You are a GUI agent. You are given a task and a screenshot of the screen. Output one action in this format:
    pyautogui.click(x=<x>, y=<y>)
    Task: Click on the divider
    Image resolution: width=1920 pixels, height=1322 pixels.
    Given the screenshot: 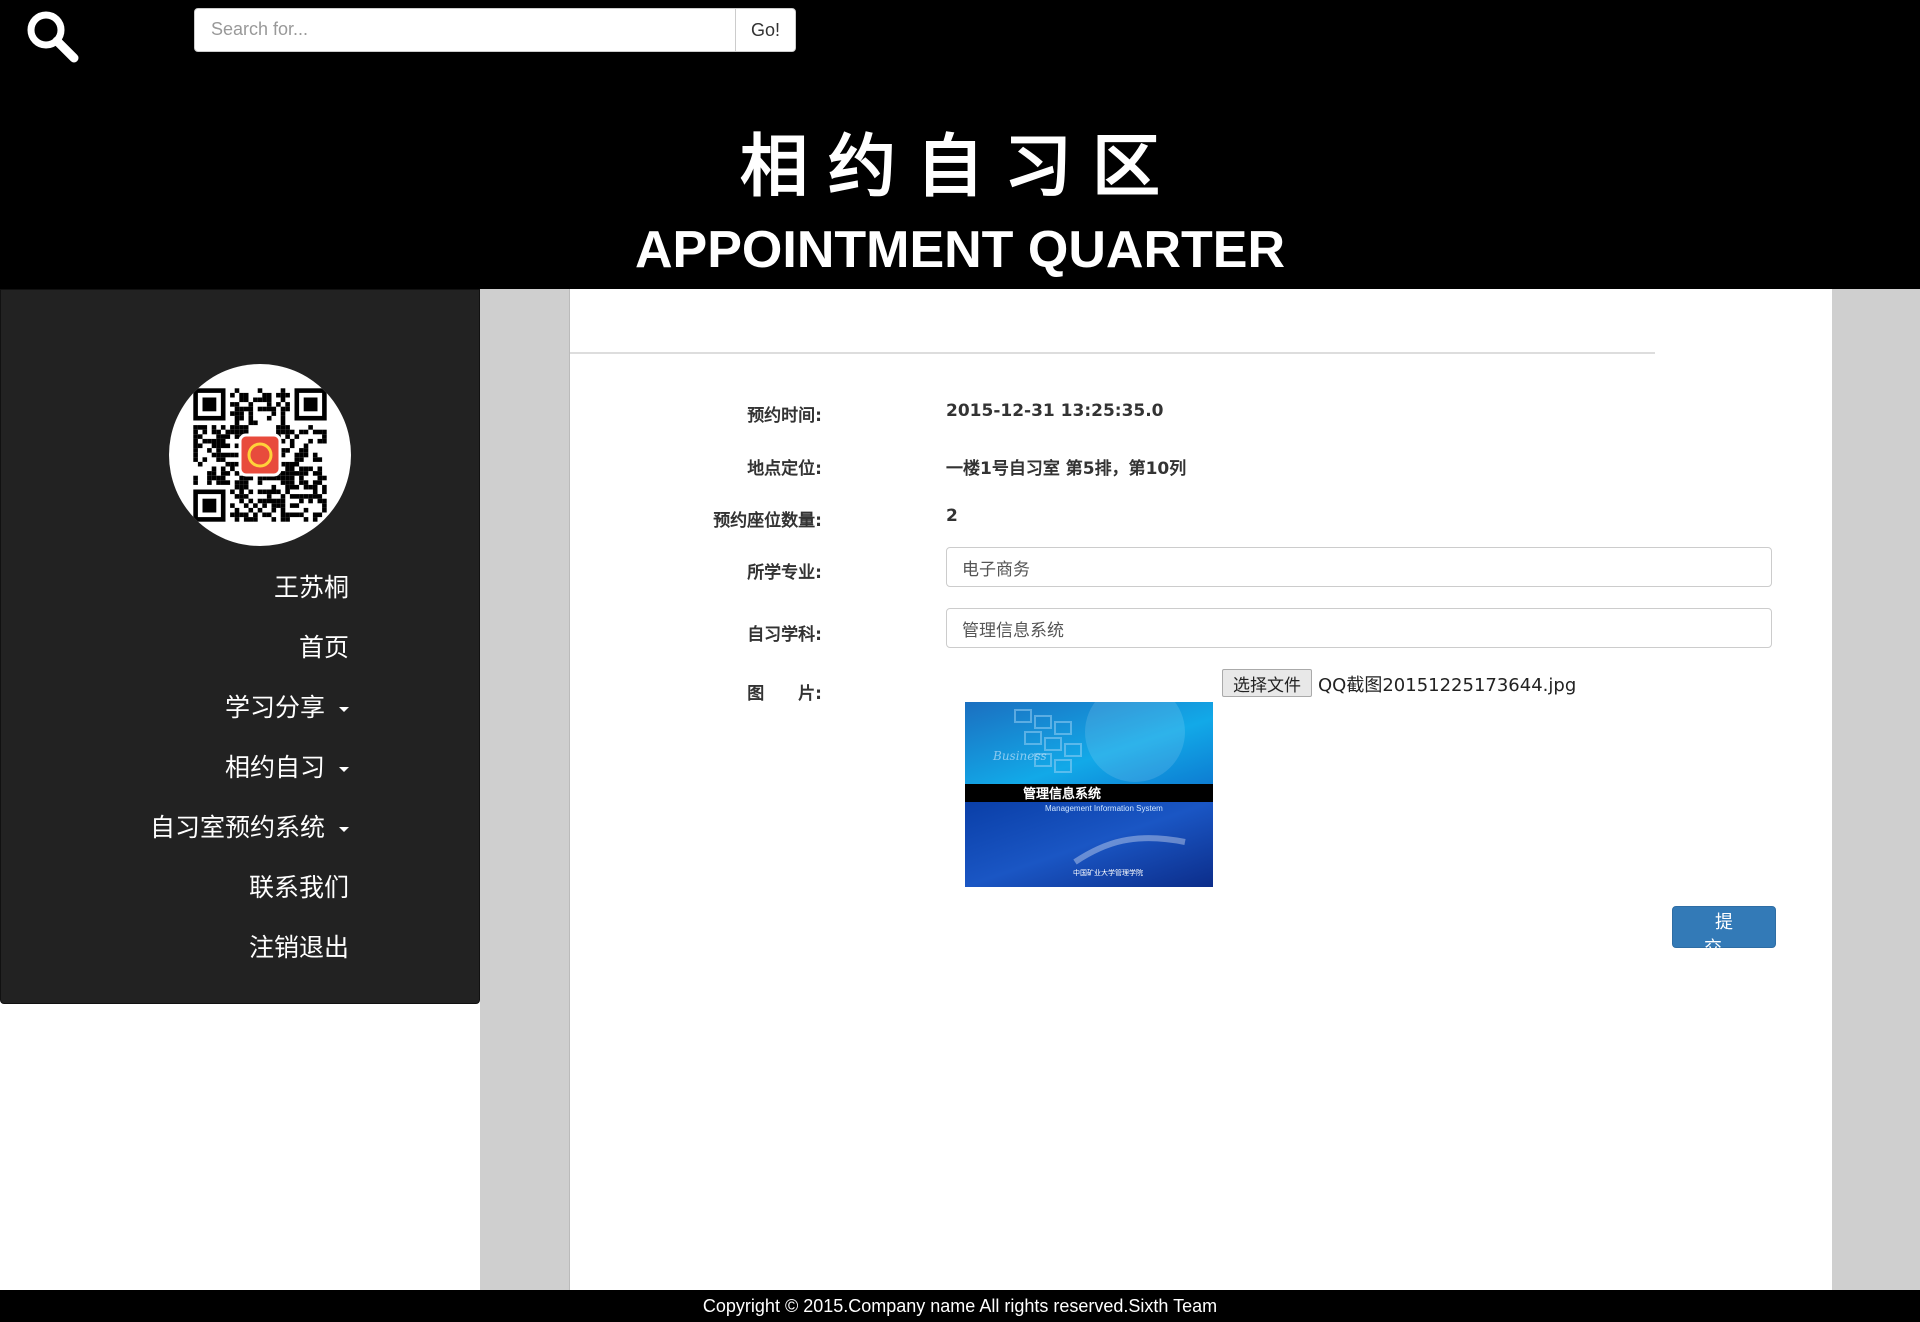 What is the action you would take?
    pyautogui.click(x=1112, y=353)
    